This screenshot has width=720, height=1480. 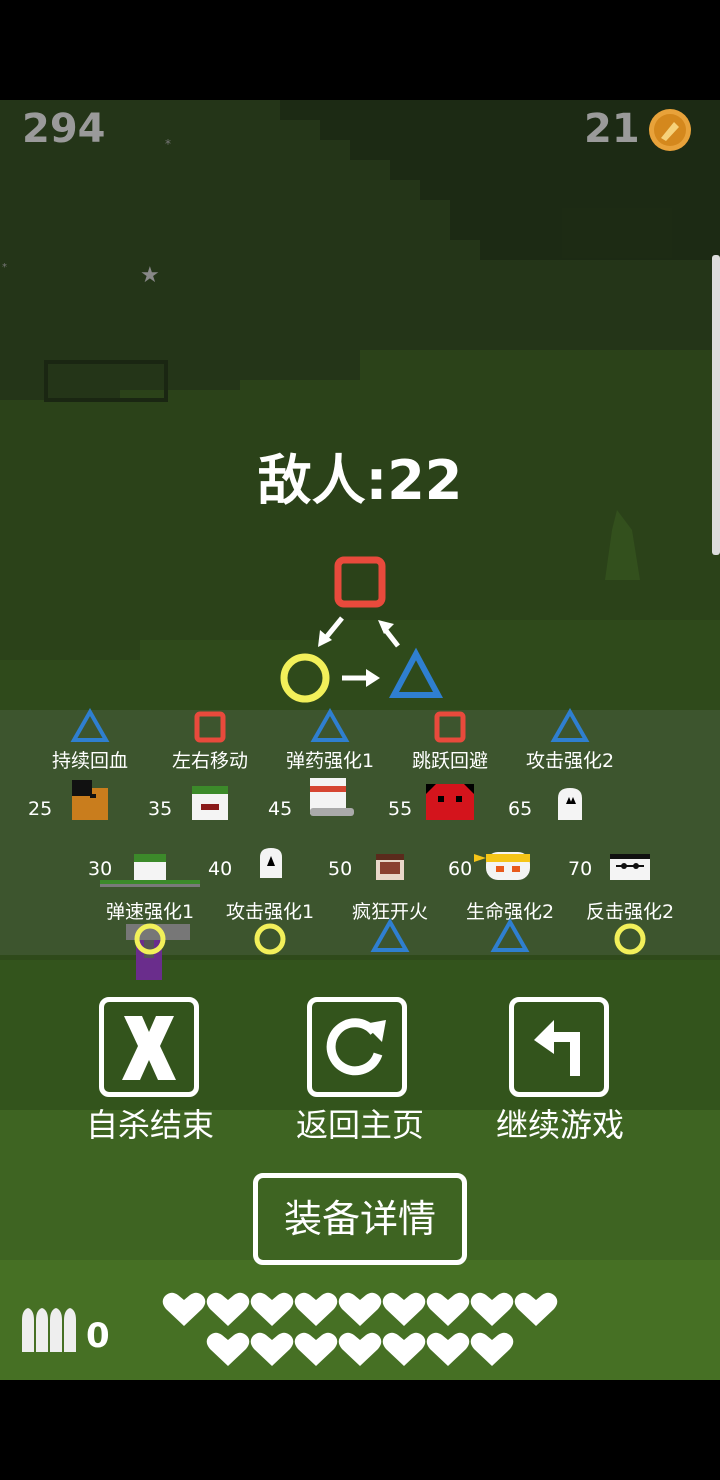 What do you see at coordinates (280, 809) in the screenshot?
I see `level-number: 45` at bounding box center [280, 809].